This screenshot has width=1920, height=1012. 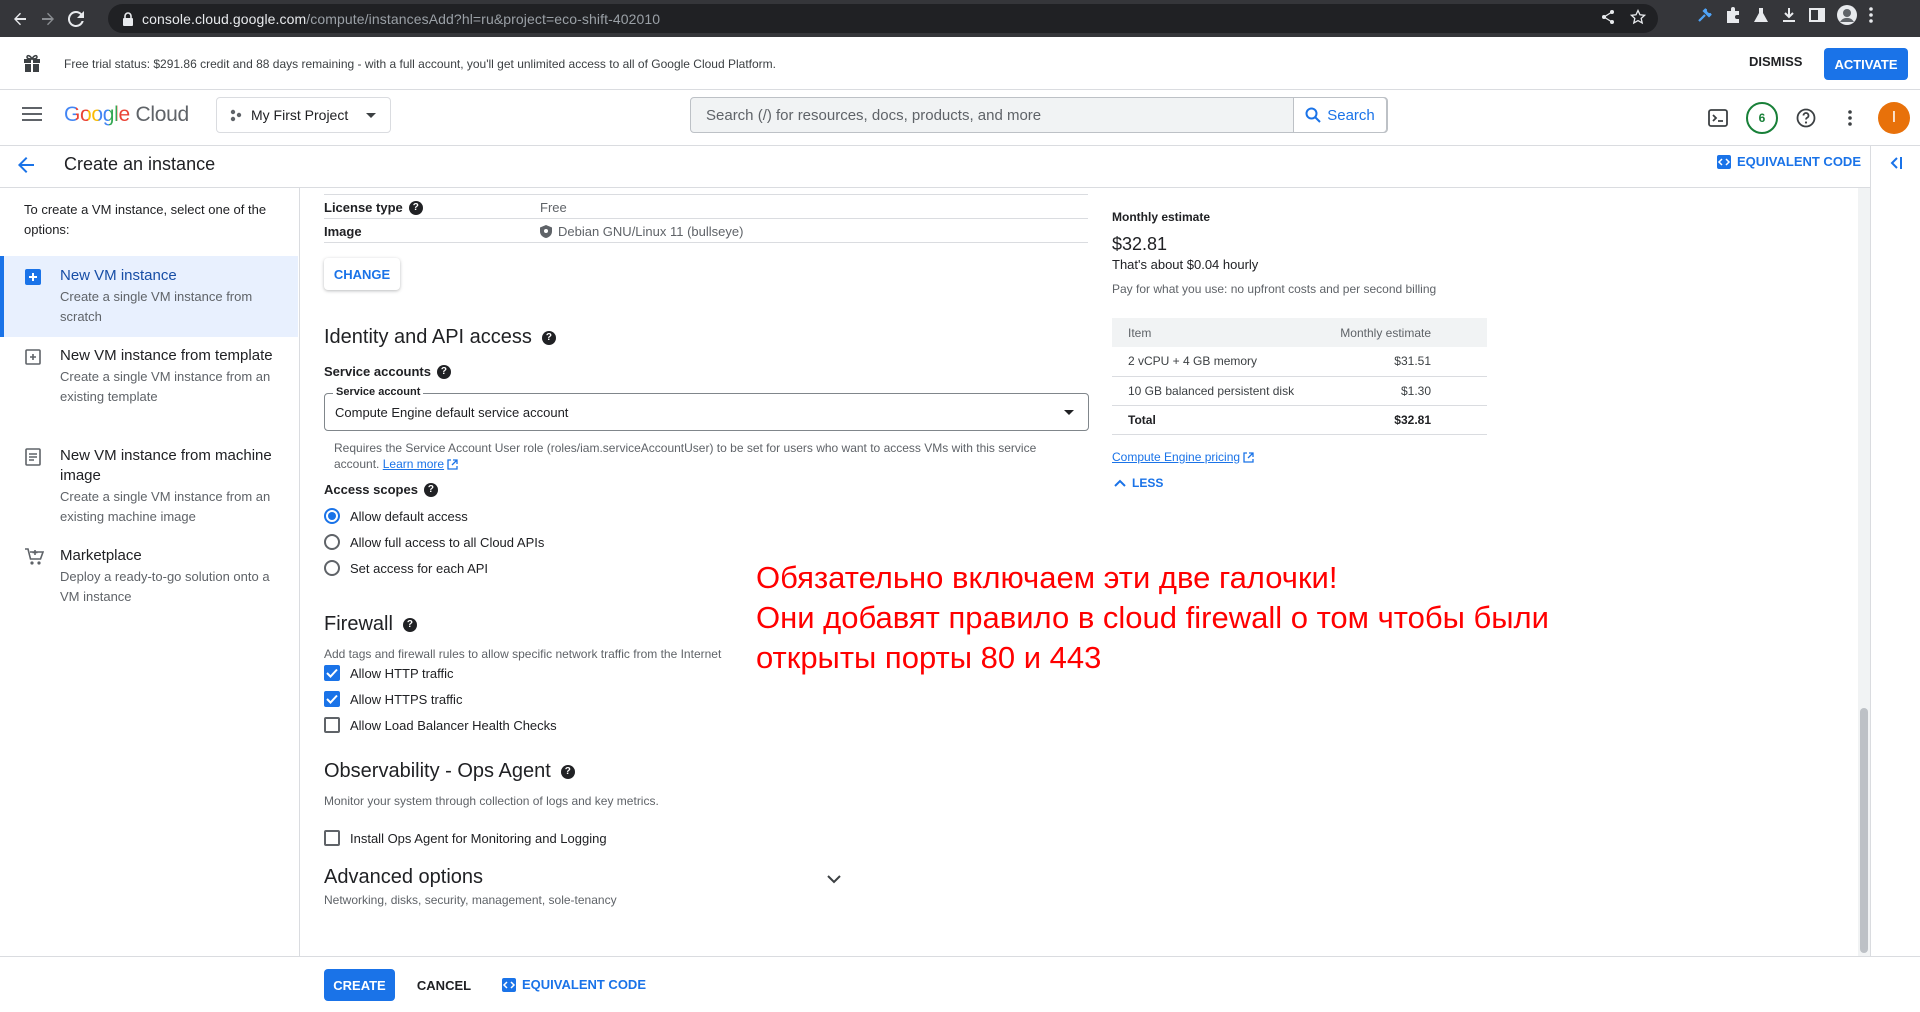 I want to click on license-type-value: Free, so click(x=553, y=207).